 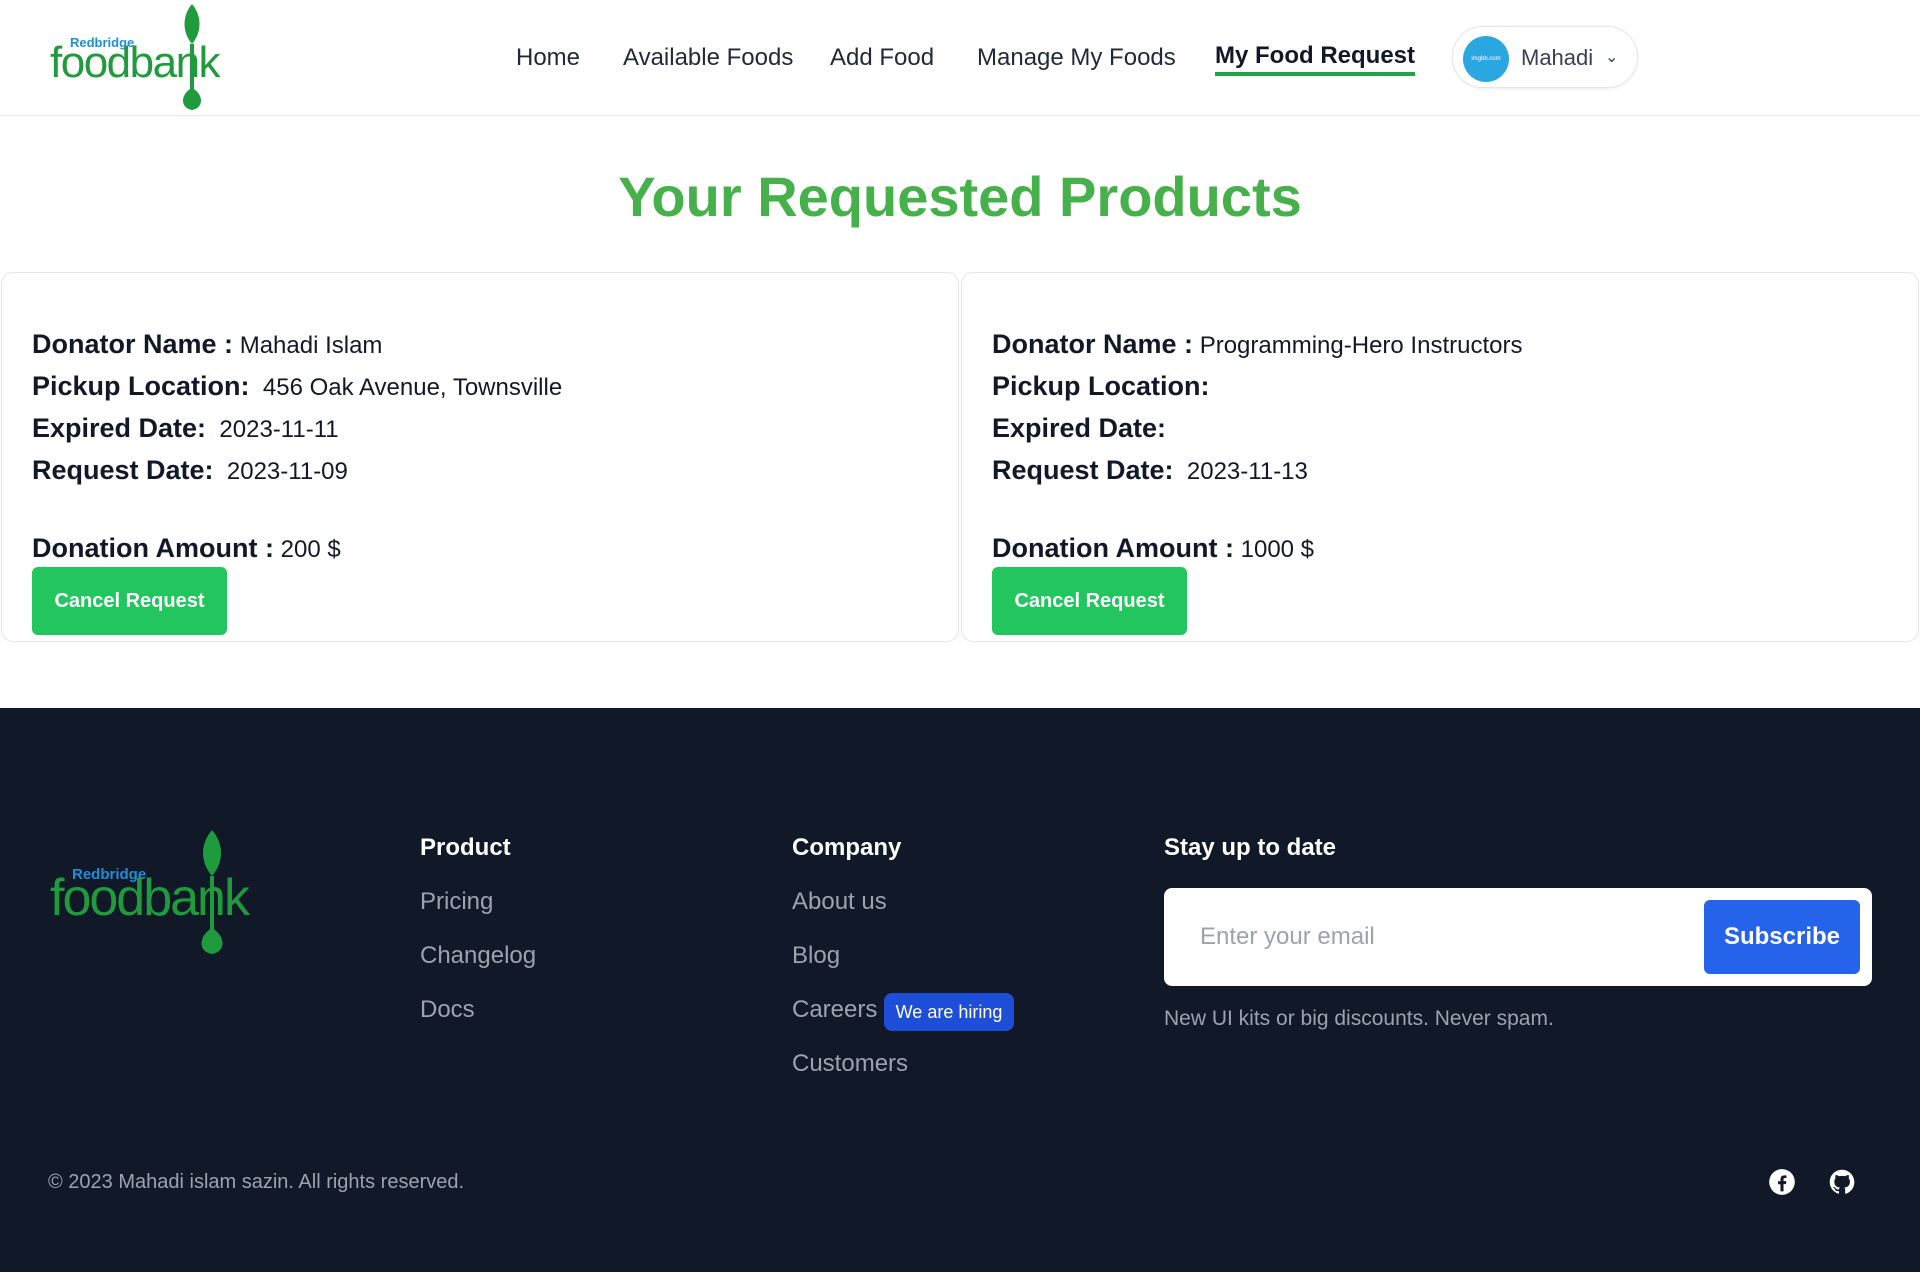 What do you see at coordinates (1782, 937) in the screenshot?
I see `subscribe-button: Subscribe` at bounding box center [1782, 937].